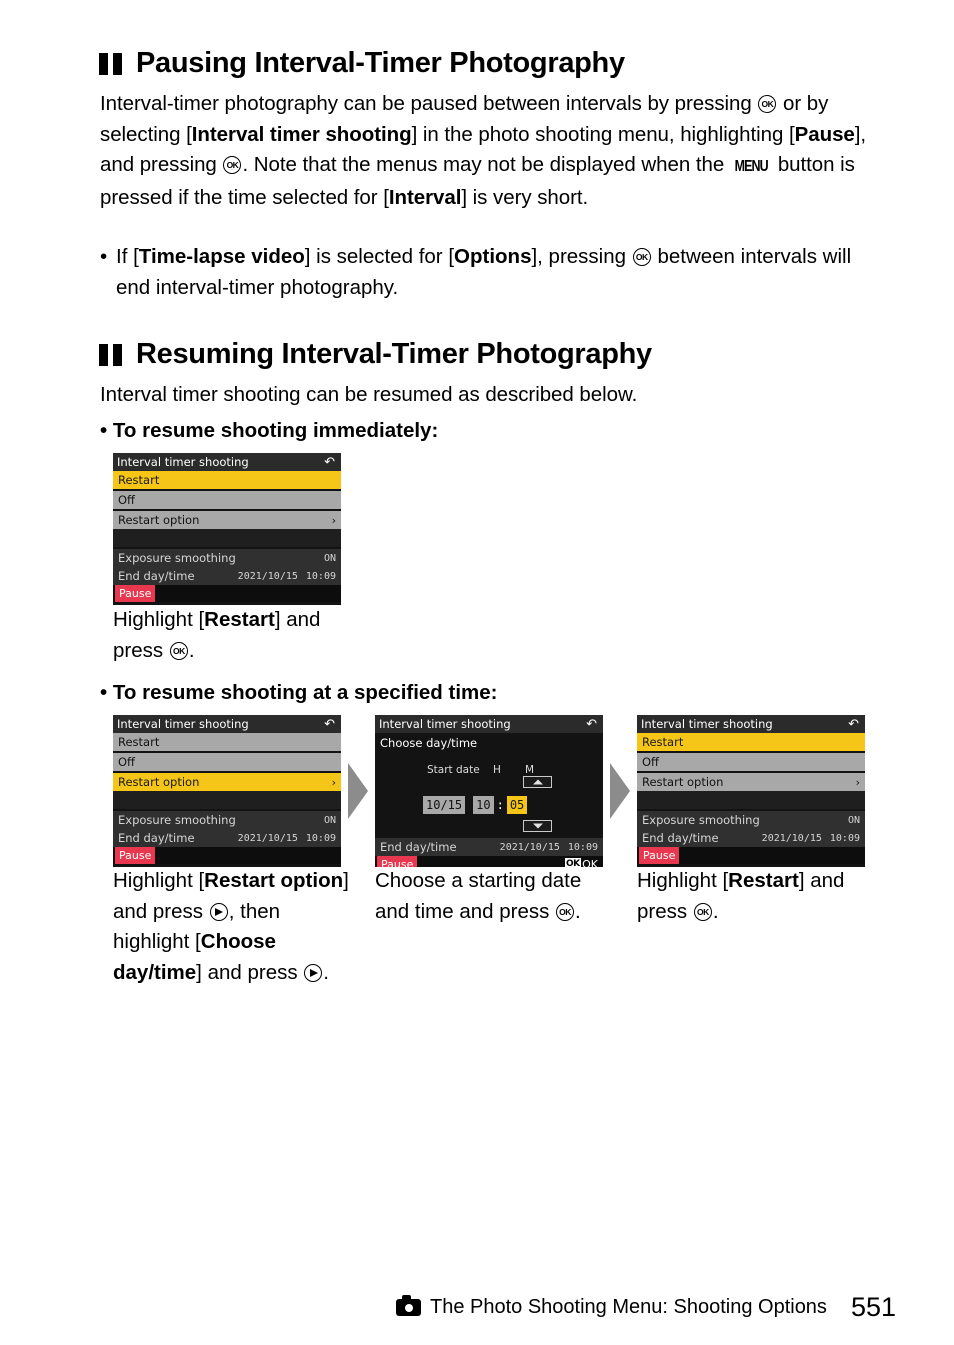 The height and width of the screenshot is (1345, 954). What do you see at coordinates (757, 896) in the screenshot?
I see `caption-step-3: Highlight [Restart] and press .` at bounding box center [757, 896].